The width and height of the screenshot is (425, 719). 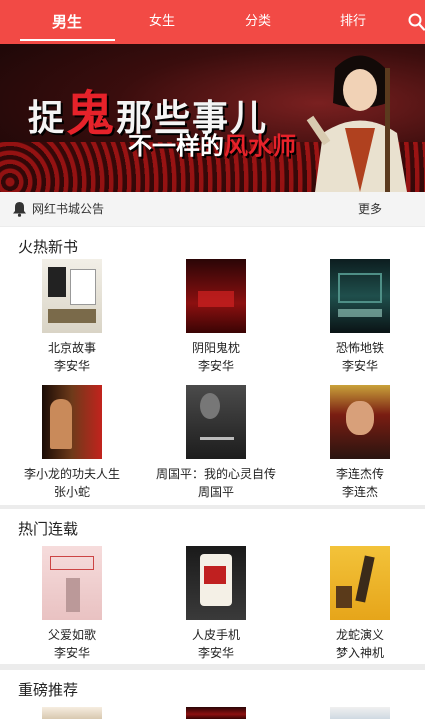 What do you see at coordinates (359, 635) in the screenshot?
I see `book-title: 龙蛇演义` at bounding box center [359, 635].